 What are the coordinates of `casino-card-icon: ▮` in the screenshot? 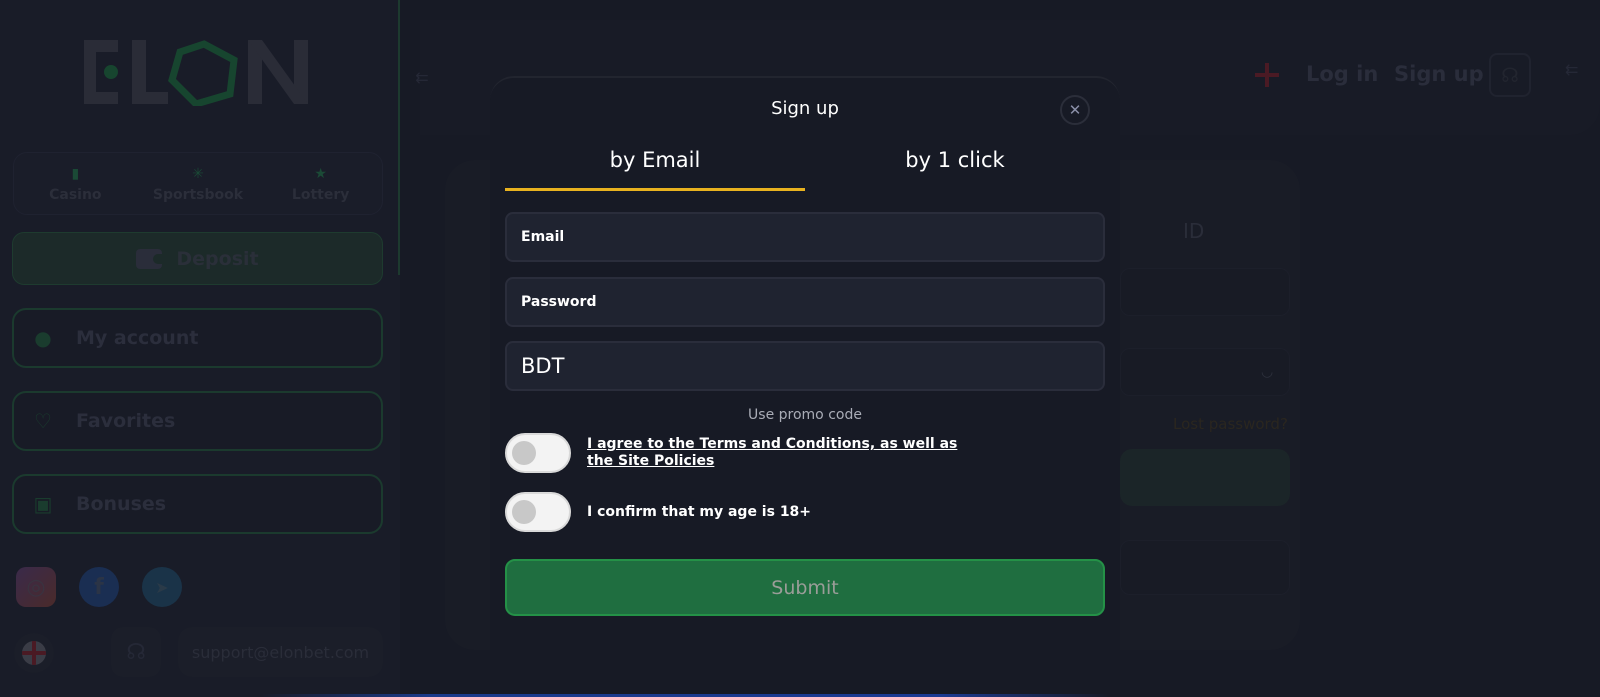 It's located at (75, 173).